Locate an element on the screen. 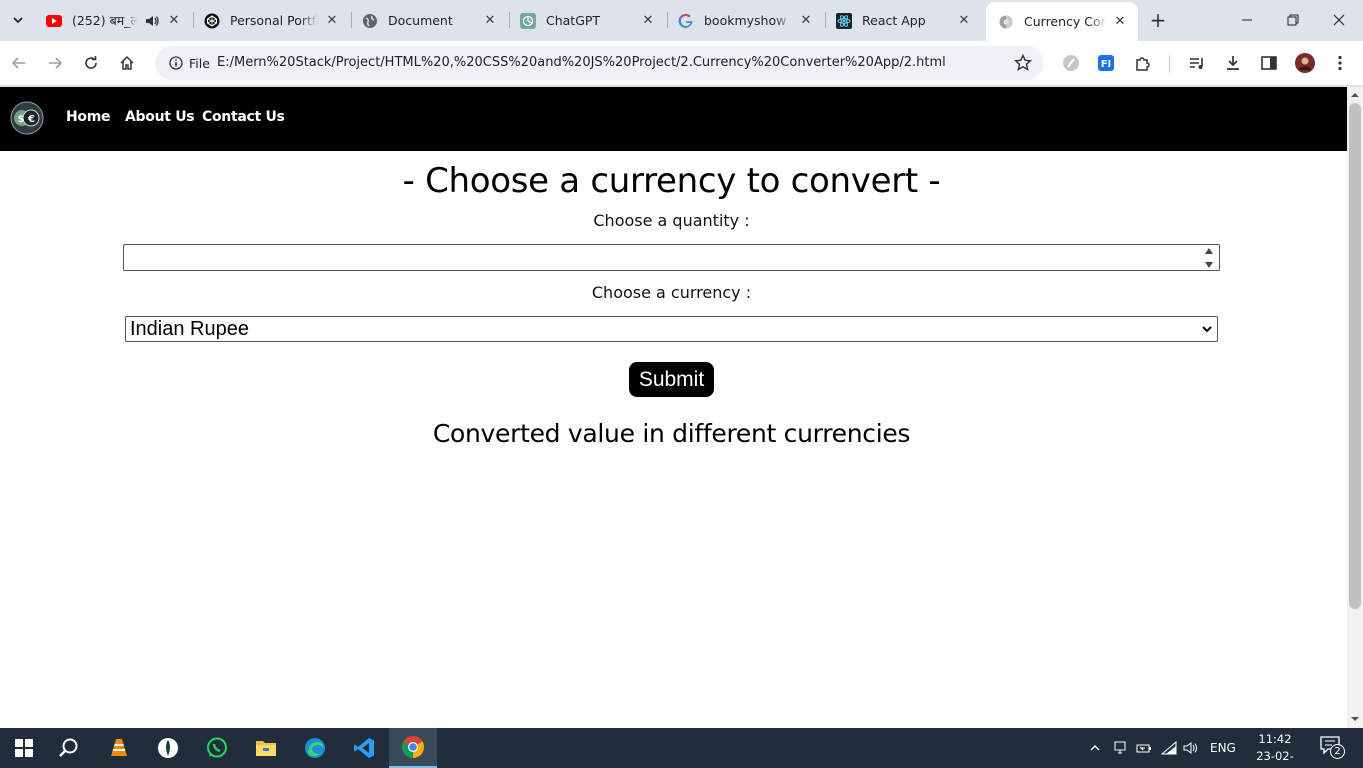 The height and width of the screenshot is (768, 1363). windows-logo-icon is located at coordinates (24, 748).